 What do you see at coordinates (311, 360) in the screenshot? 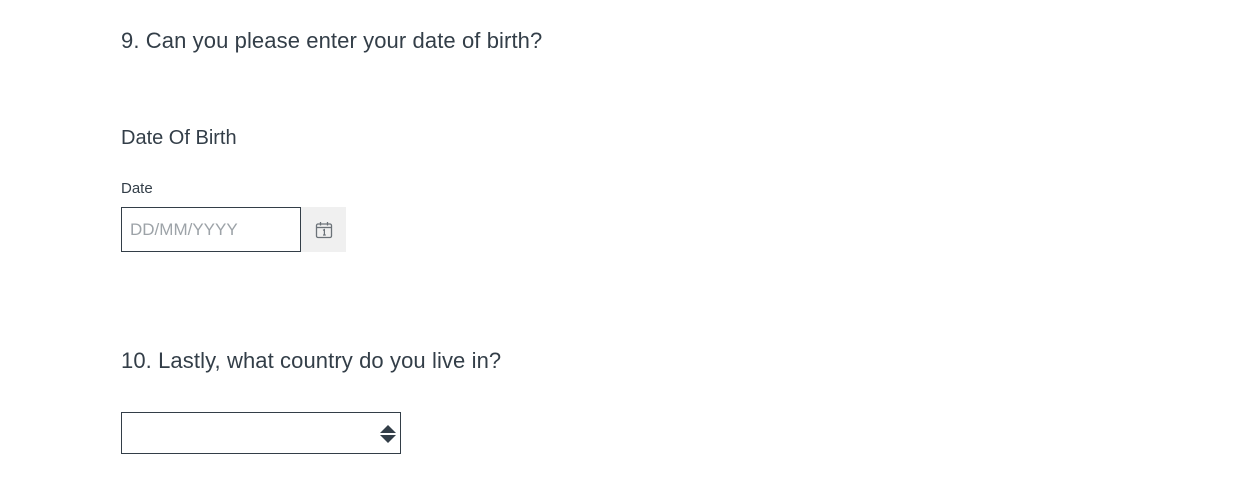
I see `question-10-title: 10. Lastly, what country do you live in?` at bounding box center [311, 360].